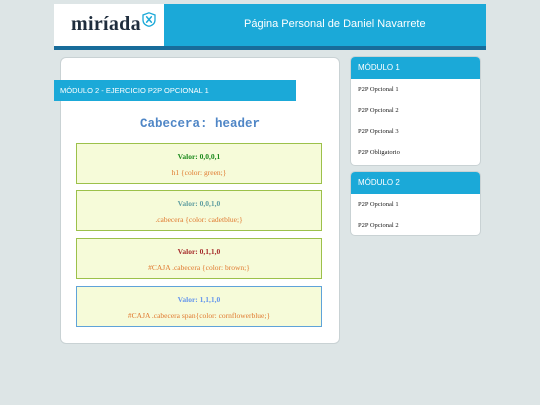 The width and height of the screenshot is (540, 405). What do you see at coordinates (106, 24) in the screenshot?
I see `logo-text: miríada` at bounding box center [106, 24].